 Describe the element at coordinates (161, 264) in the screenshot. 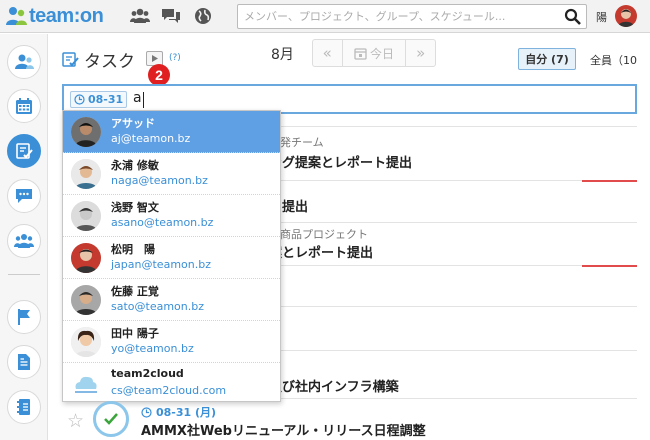

I see `suggestion-email: japan@teamon.bz` at that location.